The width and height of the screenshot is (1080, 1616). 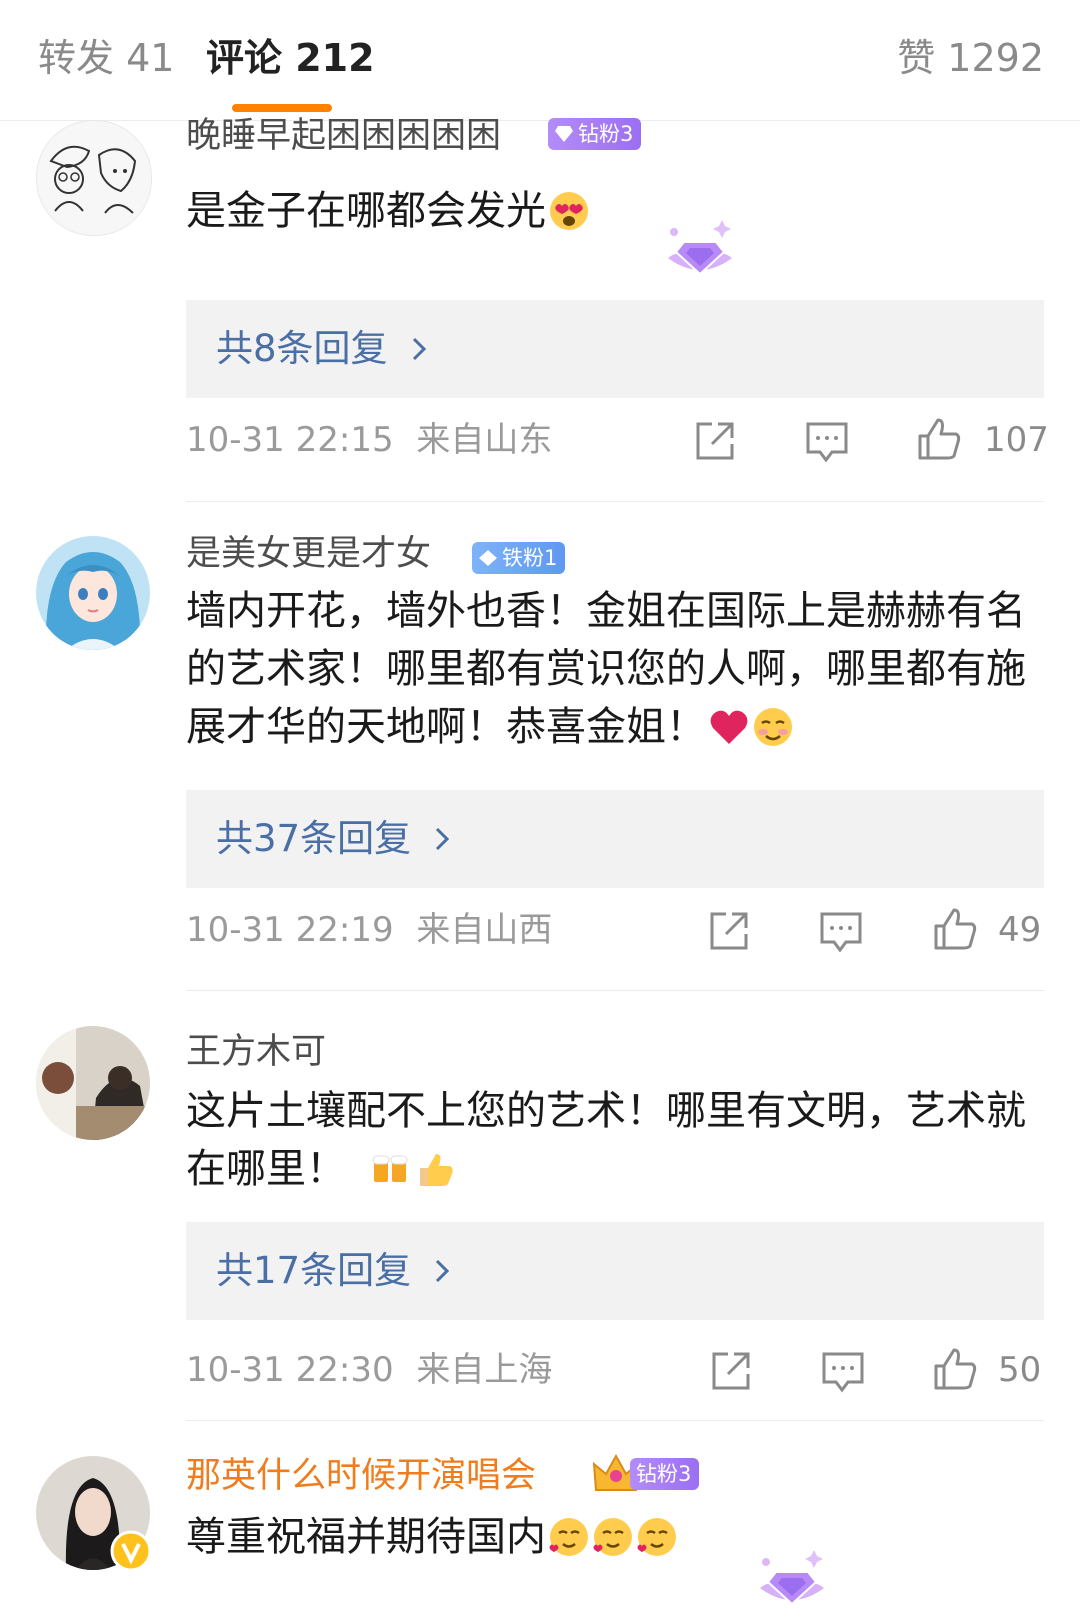 What do you see at coordinates (1020, 1370) in the screenshot?
I see `like-count: 50` at bounding box center [1020, 1370].